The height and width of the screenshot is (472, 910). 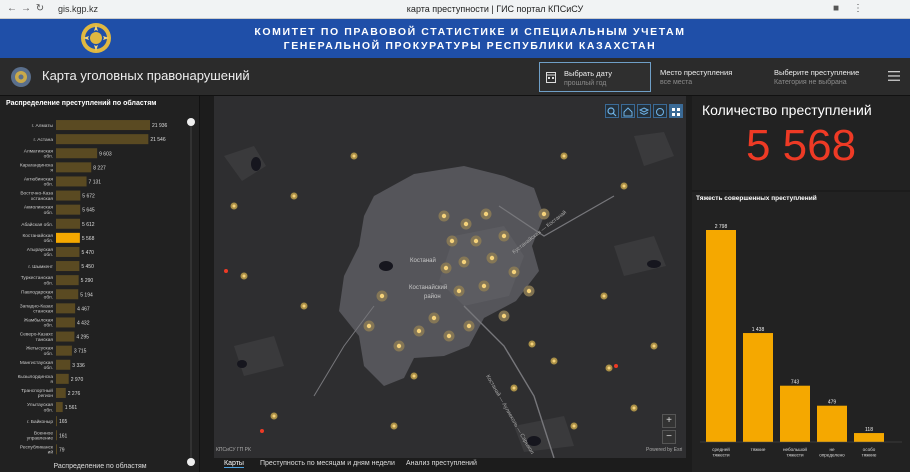 What do you see at coordinates (869, 452) in the screenshot?
I see `severity-category-label: особо тяжкие` at bounding box center [869, 452].